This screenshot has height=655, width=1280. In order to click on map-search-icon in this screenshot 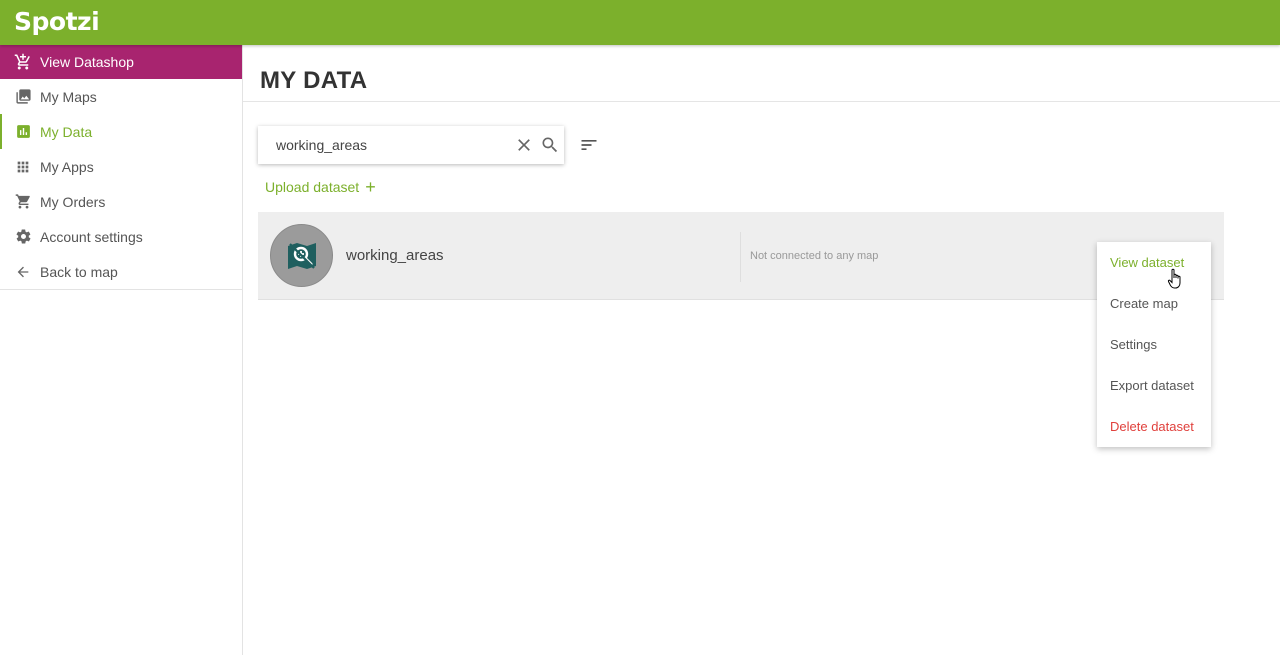, I will do `click(301, 255)`.